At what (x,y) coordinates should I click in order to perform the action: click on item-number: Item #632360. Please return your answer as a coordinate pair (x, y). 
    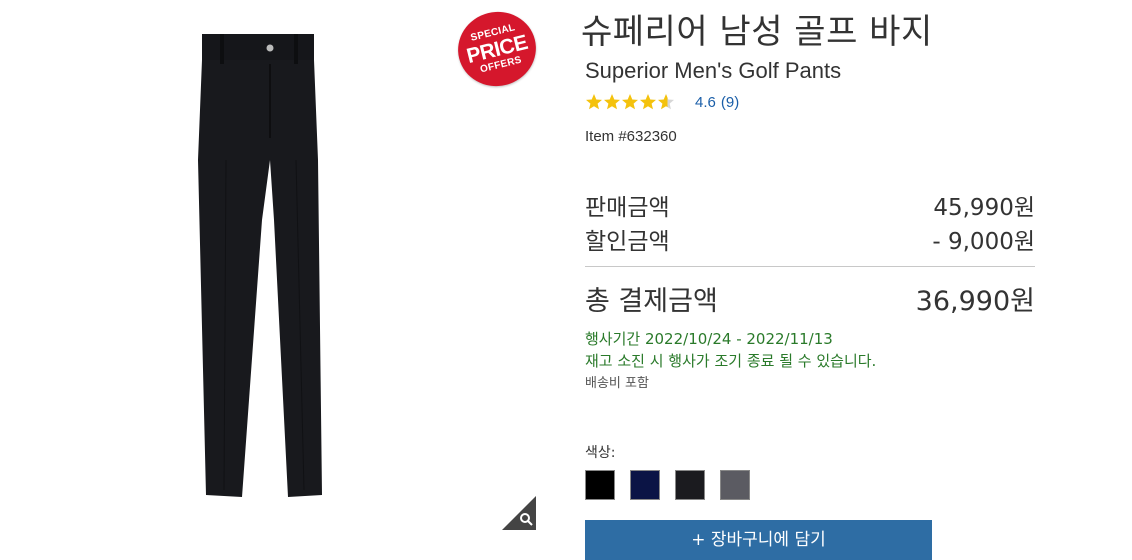
    Looking at the image, I should click on (631, 136).